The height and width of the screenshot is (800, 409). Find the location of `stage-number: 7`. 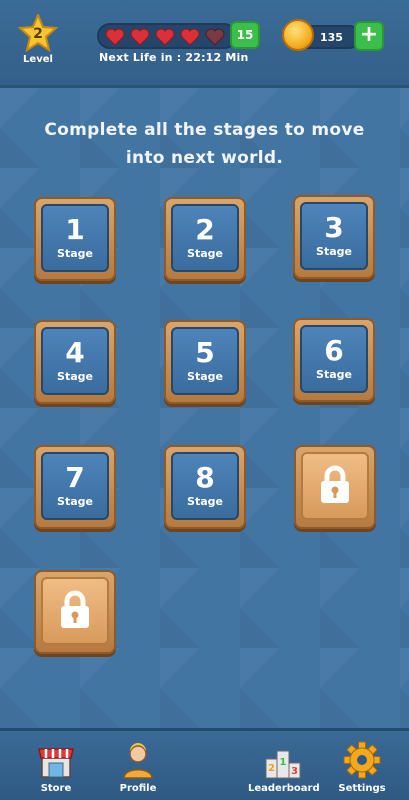

stage-number: 7 is located at coordinates (75, 477).